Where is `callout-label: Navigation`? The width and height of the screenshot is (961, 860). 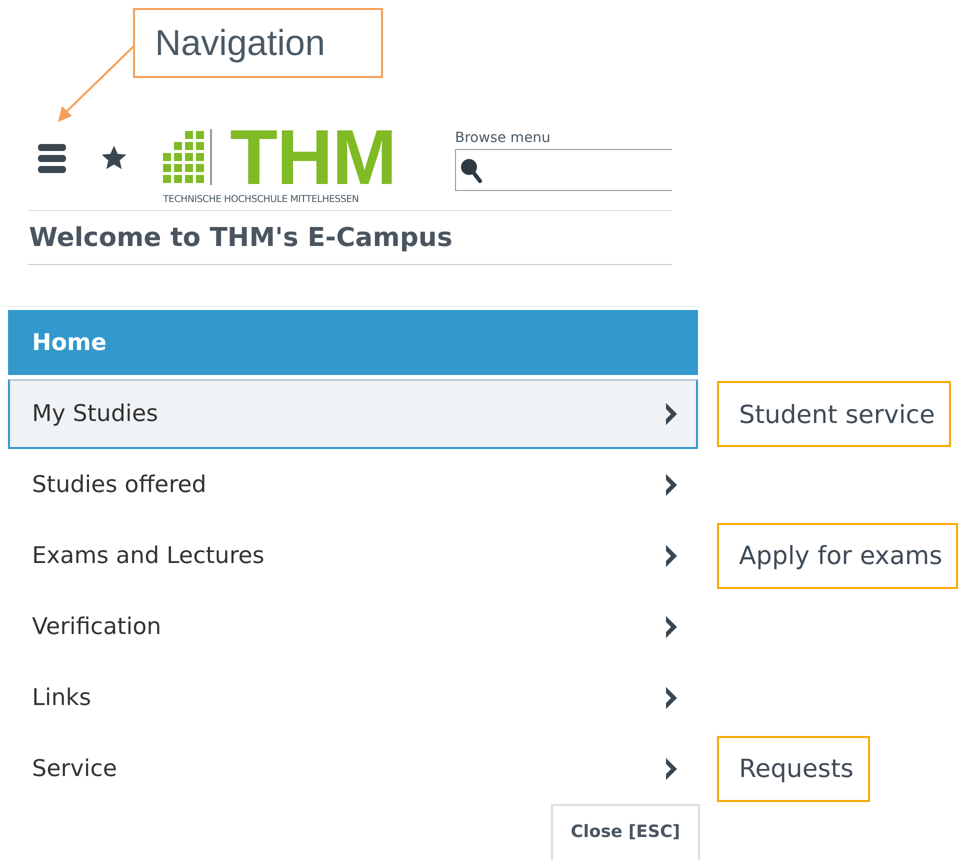 callout-label: Navigation is located at coordinates (258, 43).